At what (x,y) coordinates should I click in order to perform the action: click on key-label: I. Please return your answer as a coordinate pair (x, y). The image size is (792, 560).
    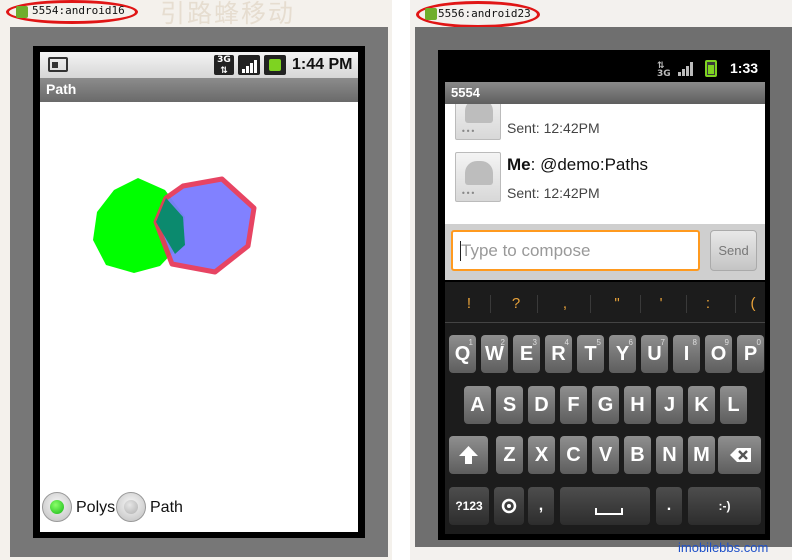
    Looking at the image, I should click on (686, 354).